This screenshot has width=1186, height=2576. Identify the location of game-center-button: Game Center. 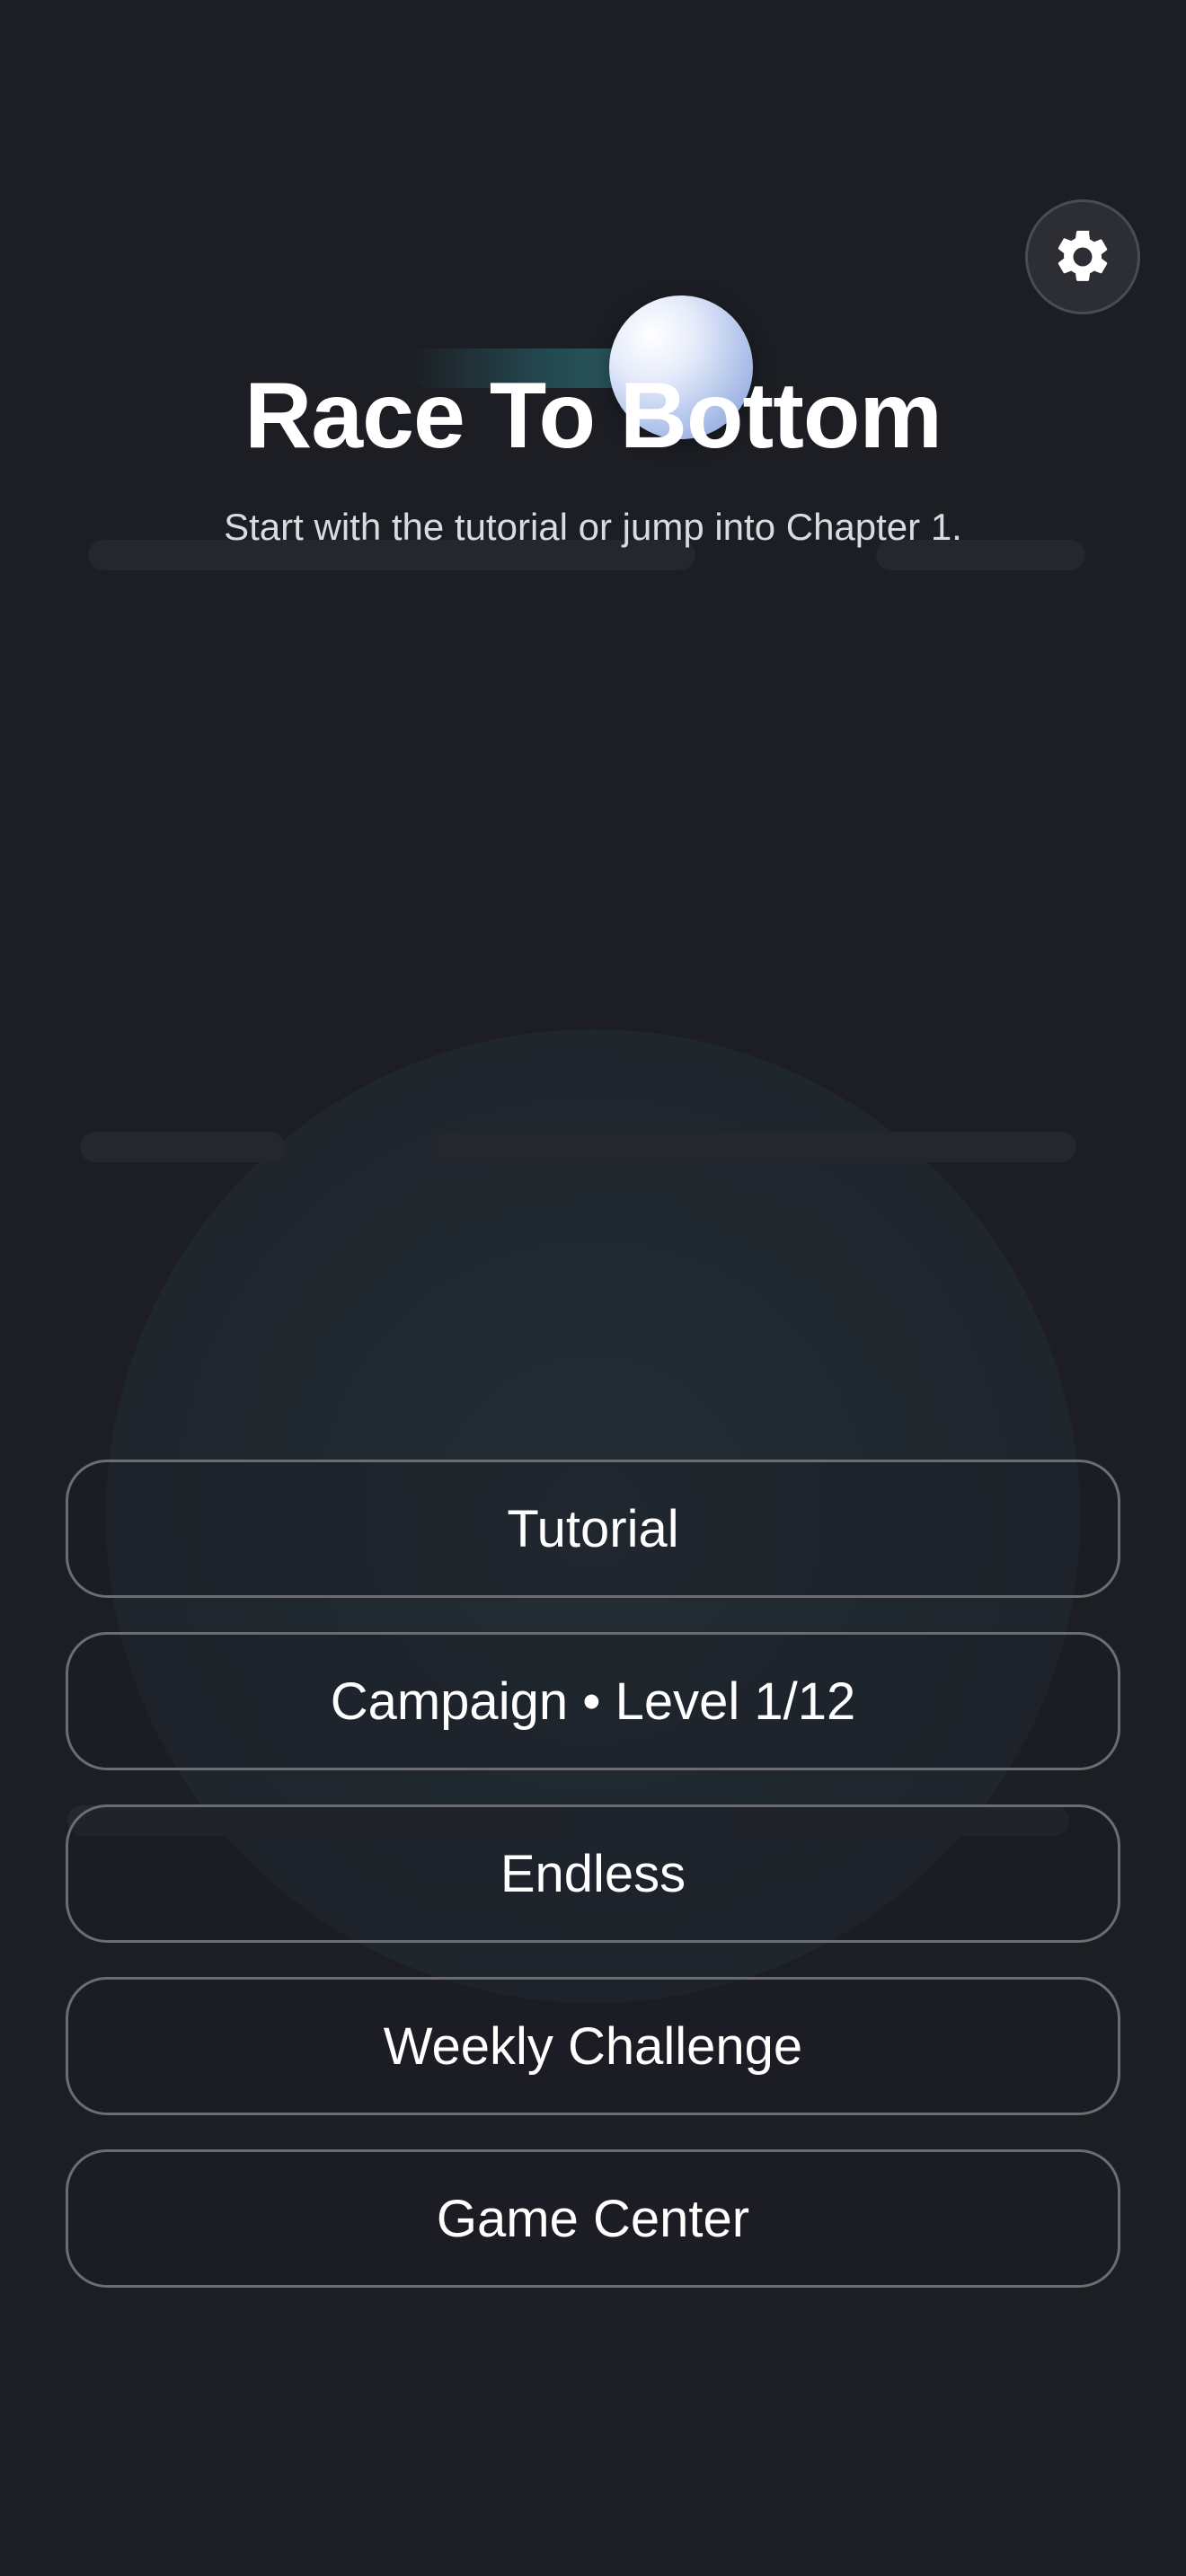
(593, 2218).